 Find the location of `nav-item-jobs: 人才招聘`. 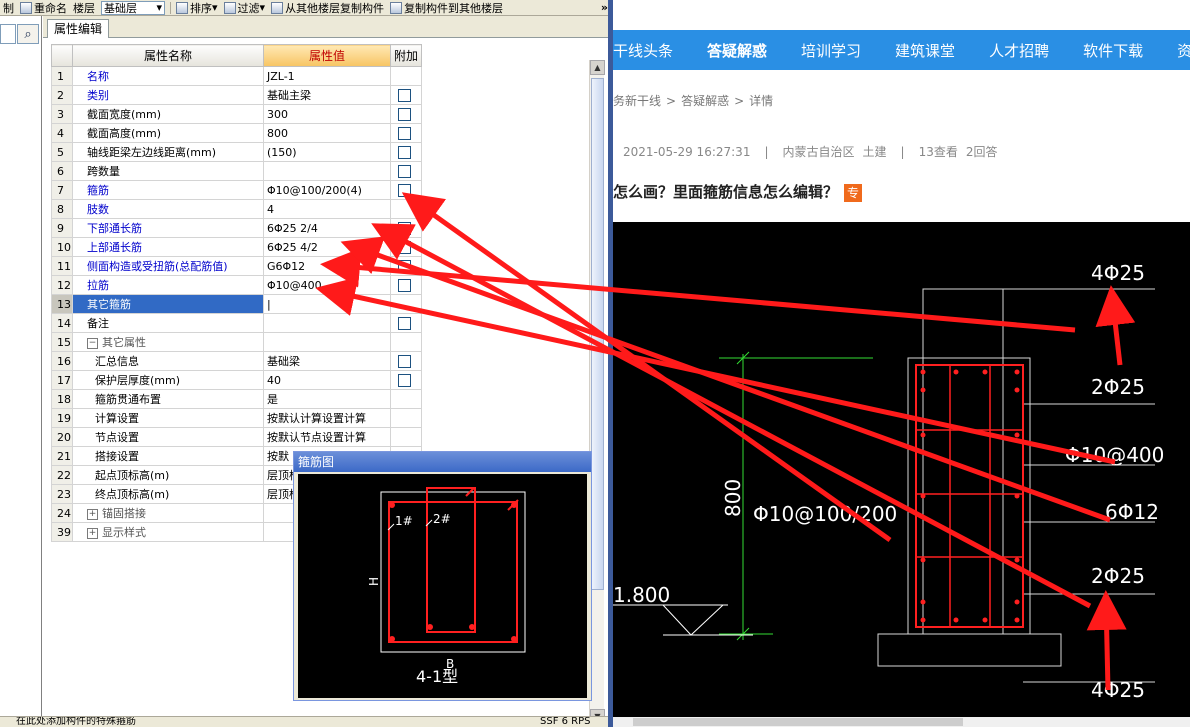

nav-item-jobs: 人才招聘 is located at coordinates (1027, 50).